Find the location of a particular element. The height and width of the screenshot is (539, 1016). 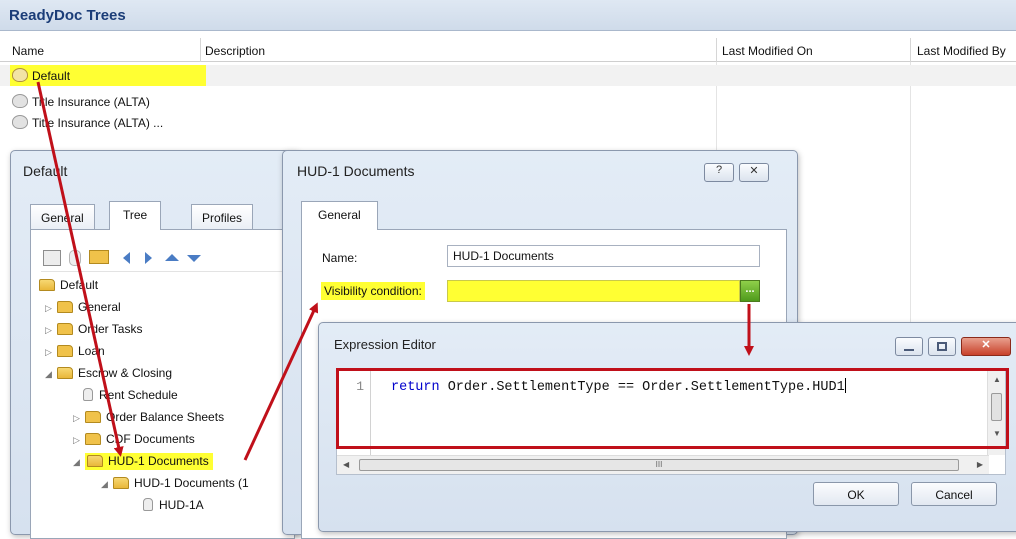

tab-tree: Tree is located at coordinates (135, 215).